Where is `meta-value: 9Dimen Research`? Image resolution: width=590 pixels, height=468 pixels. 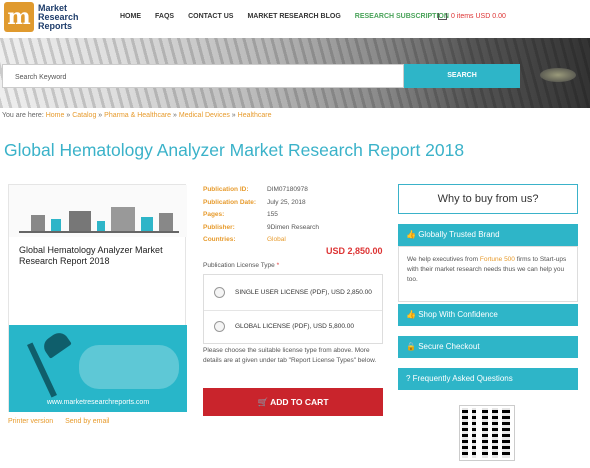
meta-value: 9Dimen Research is located at coordinates (293, 227).